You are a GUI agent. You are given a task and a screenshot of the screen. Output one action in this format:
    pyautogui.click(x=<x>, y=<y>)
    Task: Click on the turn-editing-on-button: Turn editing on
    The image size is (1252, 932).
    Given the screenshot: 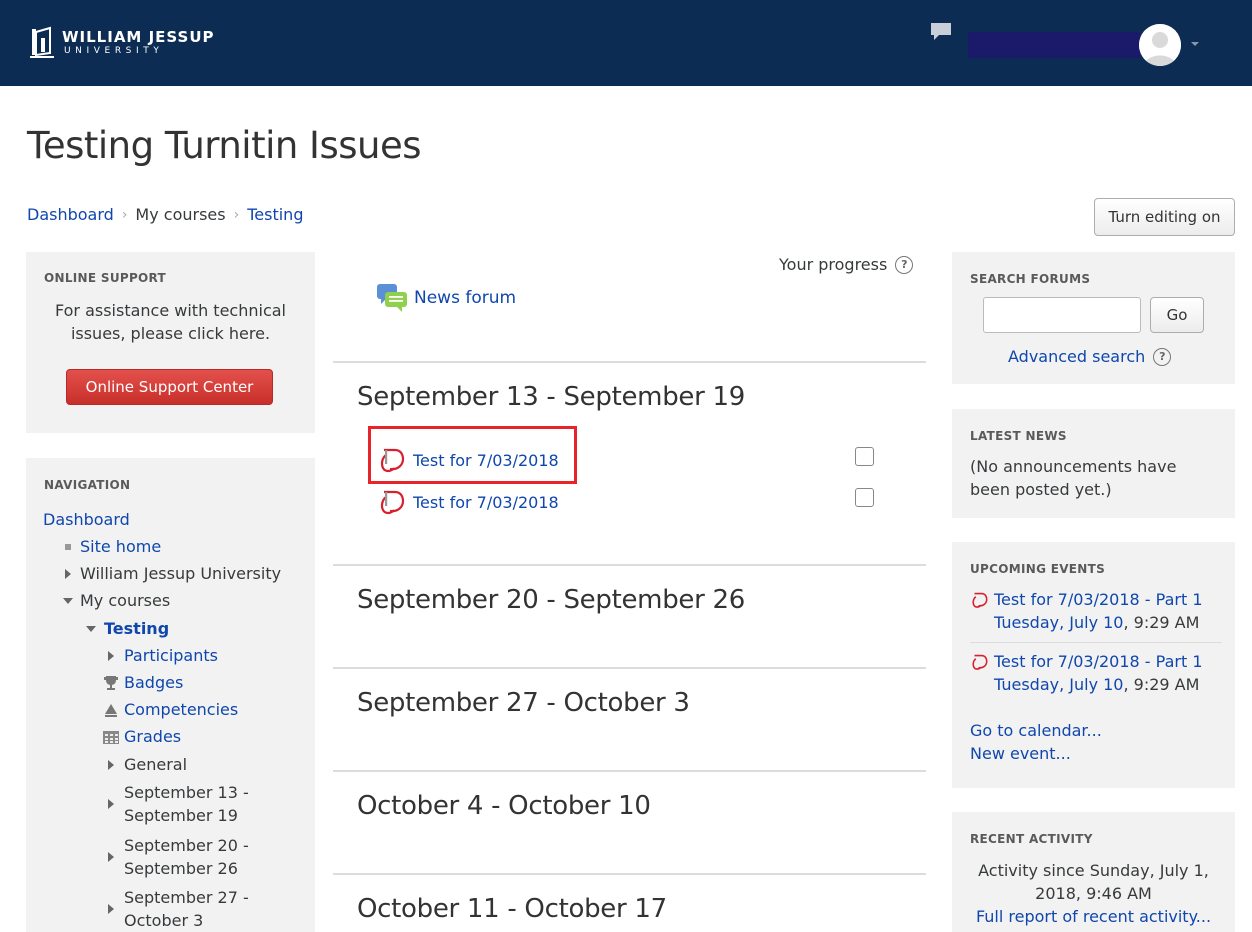 What is the action you would take?
    pyautogui.click(x=1164, y=217)
    